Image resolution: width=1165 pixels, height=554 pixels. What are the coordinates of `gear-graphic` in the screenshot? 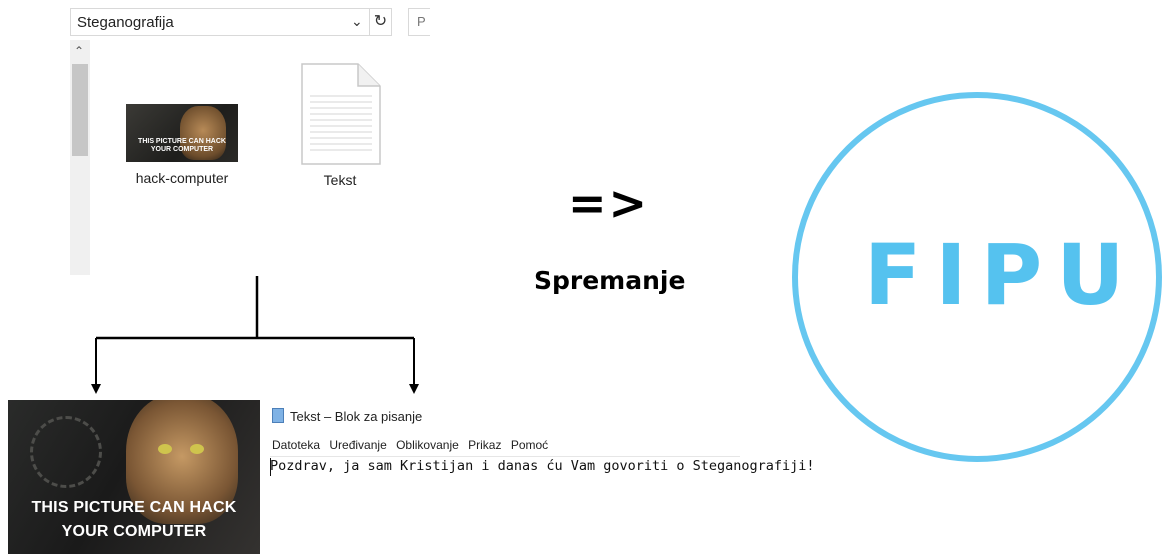 It's located at (66, 452).